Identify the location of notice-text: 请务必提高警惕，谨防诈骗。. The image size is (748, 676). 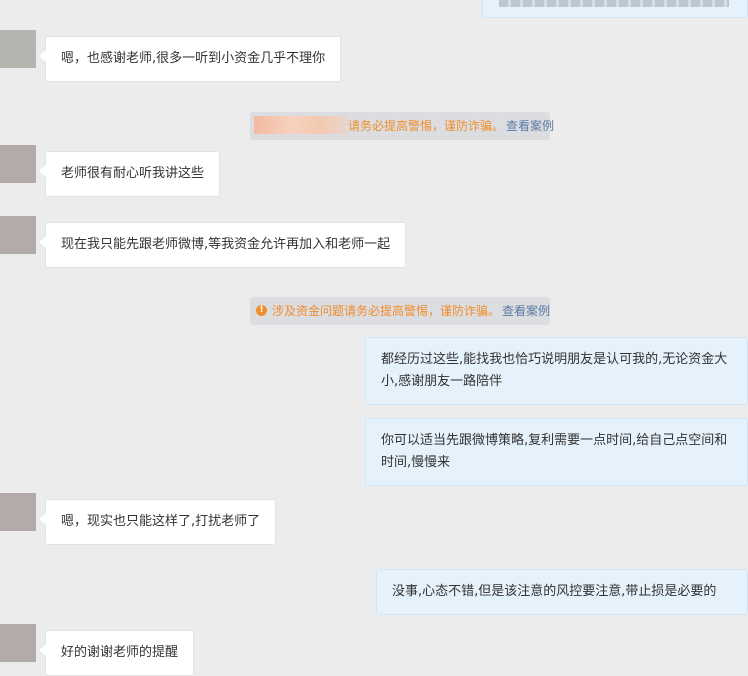
(426, 126).